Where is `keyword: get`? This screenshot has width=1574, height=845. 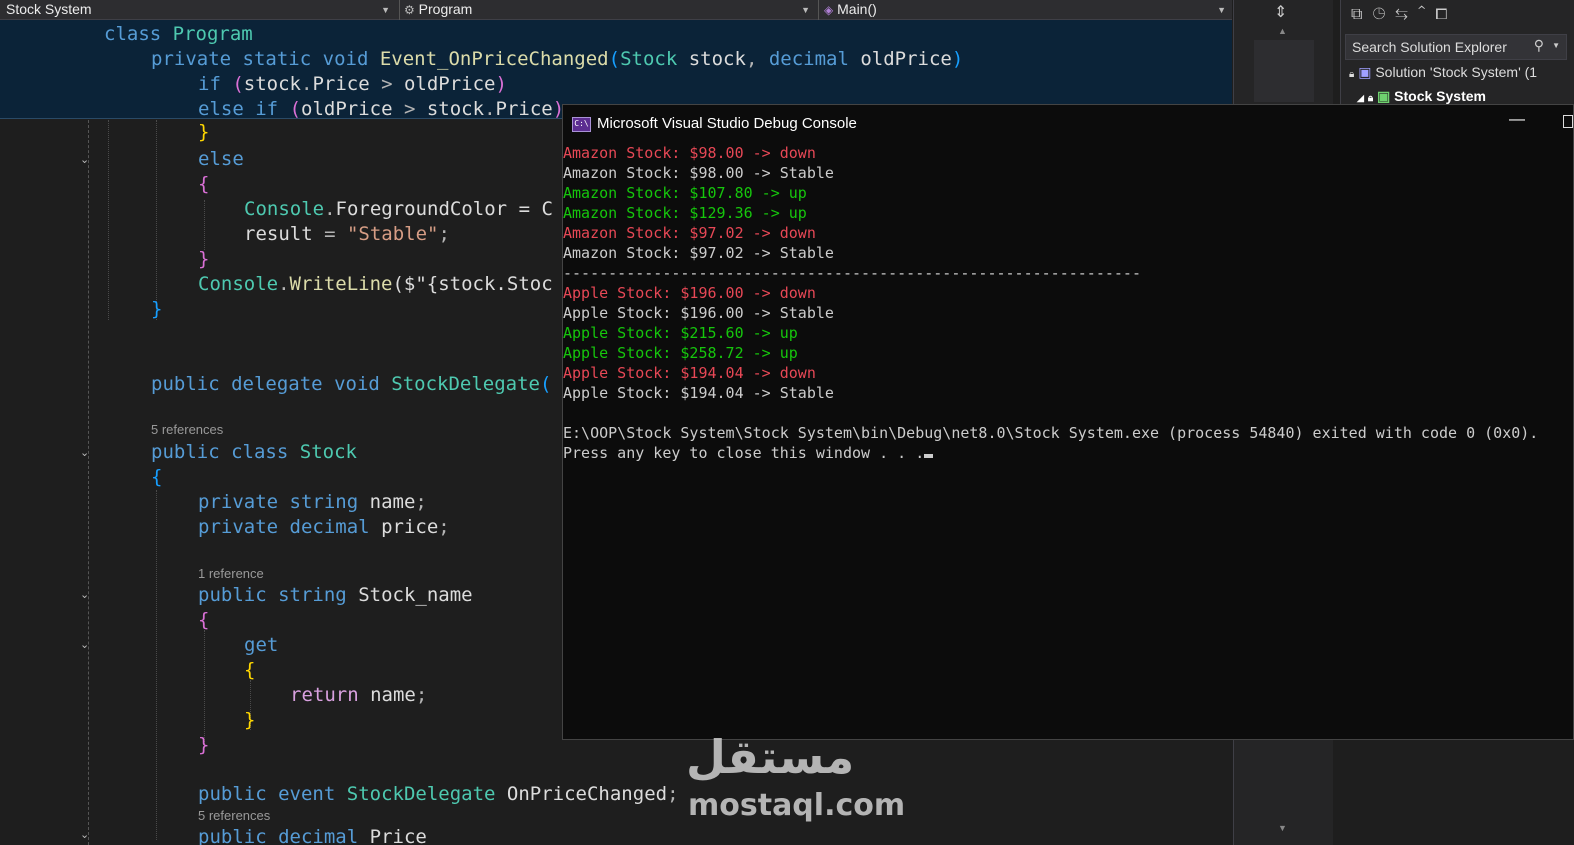 keyword: get is located at coordinates (261, 645).